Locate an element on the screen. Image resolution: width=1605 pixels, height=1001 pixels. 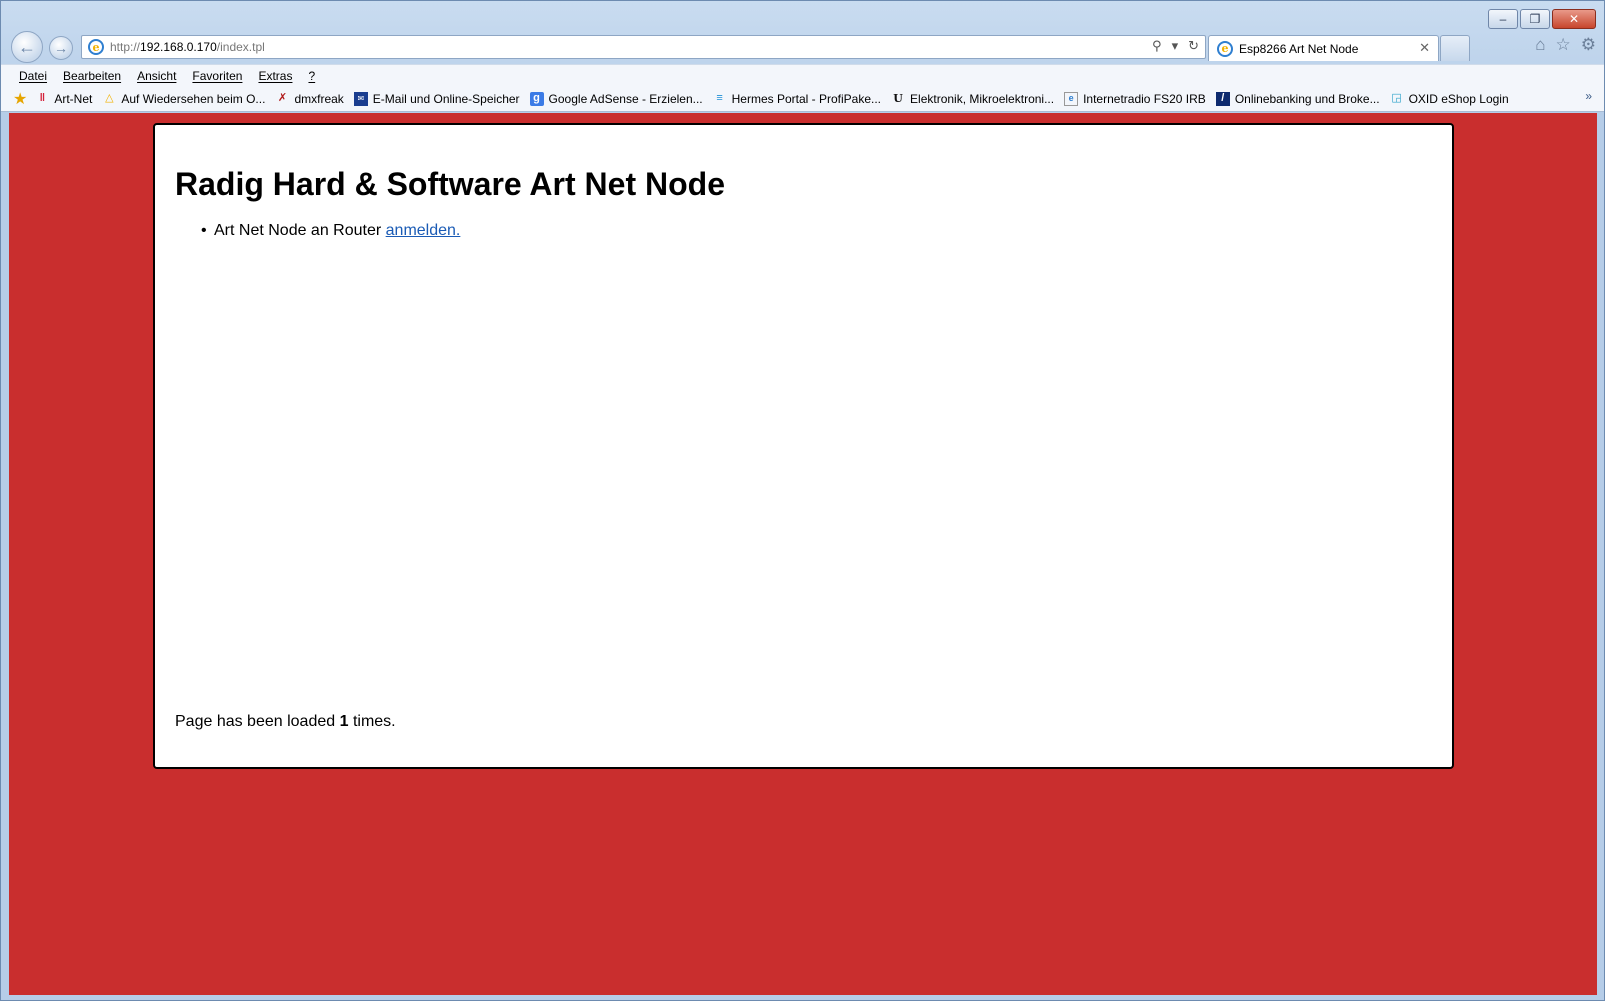
close-button: ✕ is located at coordinates (1574, 19).